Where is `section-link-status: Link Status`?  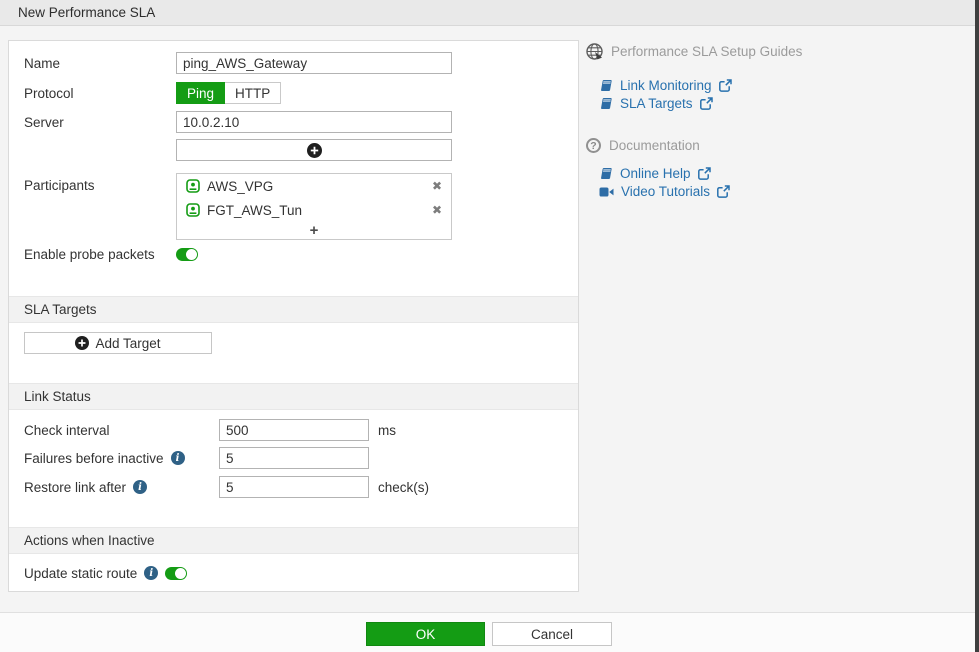 section-link-status: Link Status is located at coordinates (293, 396).